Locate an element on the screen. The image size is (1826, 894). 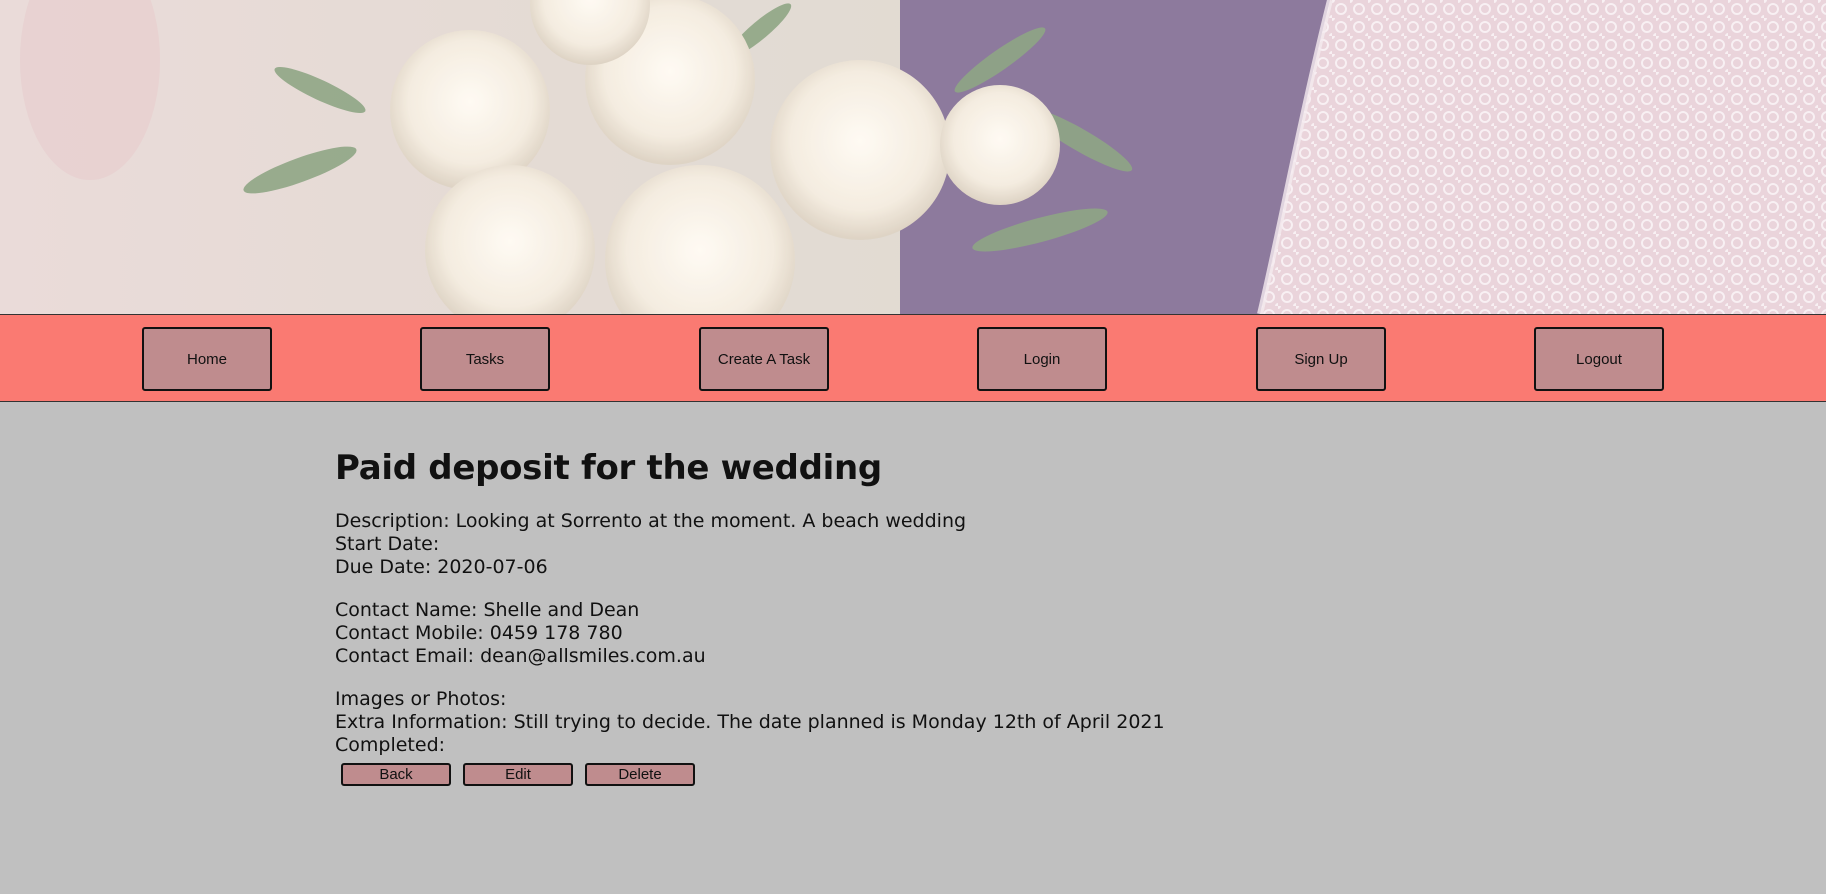
nav-create-task-button: Create A Task is located at coordinates (764, 359).